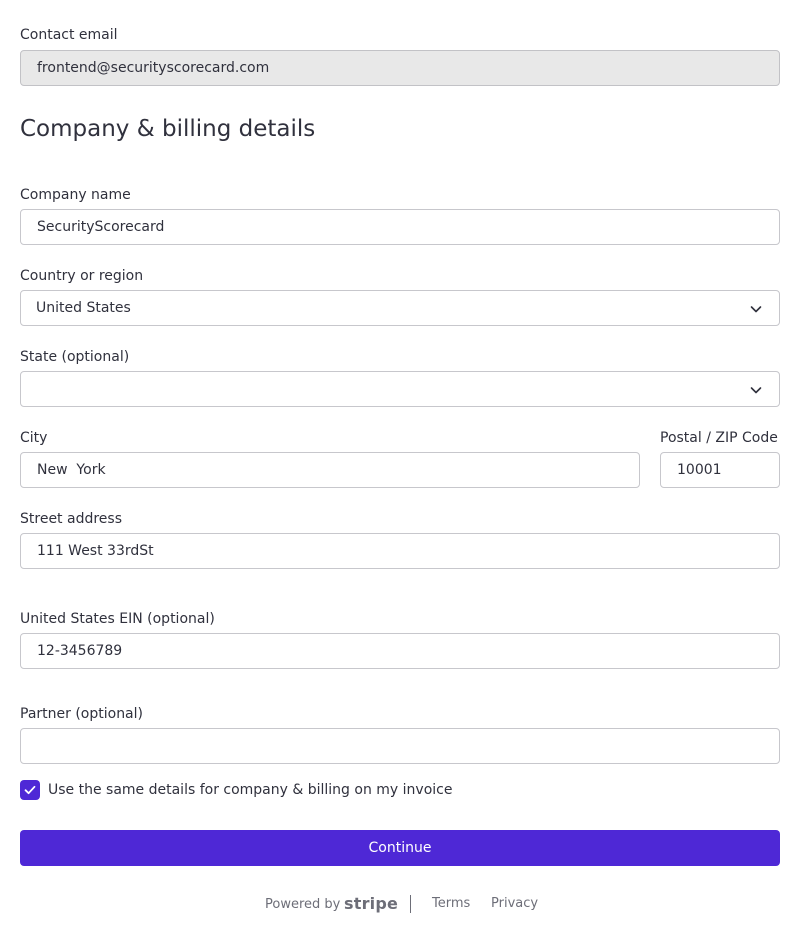 The width and height of the screenshot is (800, 933). What do you see at coordinates (400, 68) in the screenshot?
I see `contact-email-field: frontend@securityscorecard.com` at bounding box center [400, 68].